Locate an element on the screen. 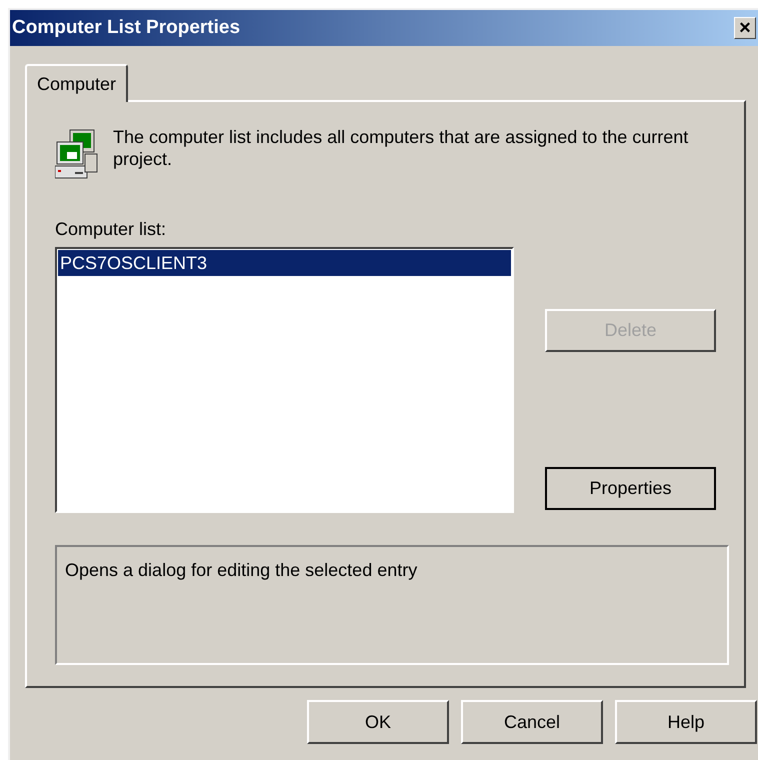 The width and height of the screenshot is (758, 760). dialog-button: Help is located at coordinates (686, 722).